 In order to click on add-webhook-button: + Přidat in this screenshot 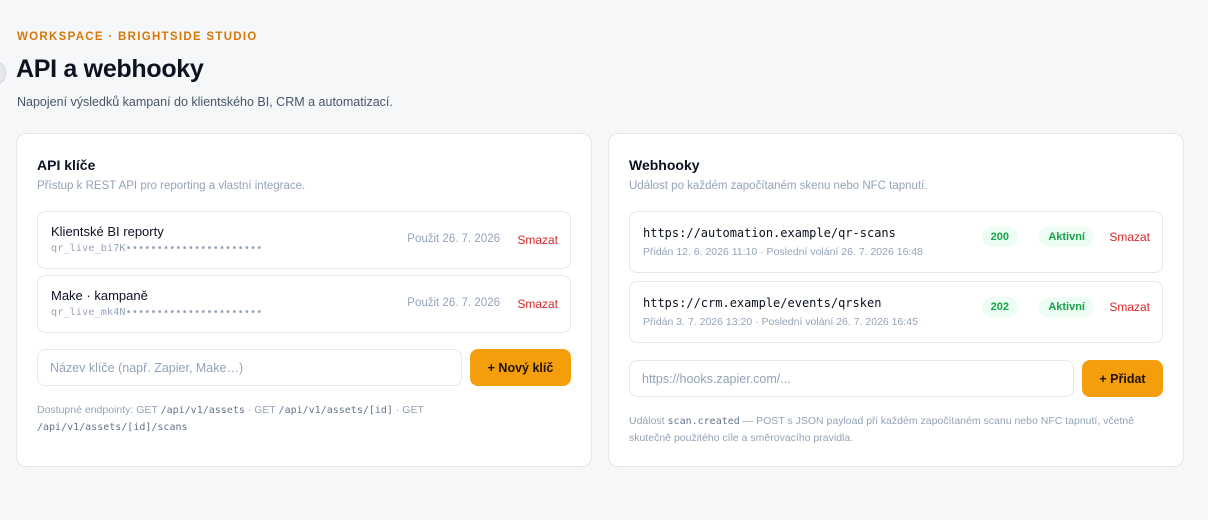, I will do `click(1122, 378)`.